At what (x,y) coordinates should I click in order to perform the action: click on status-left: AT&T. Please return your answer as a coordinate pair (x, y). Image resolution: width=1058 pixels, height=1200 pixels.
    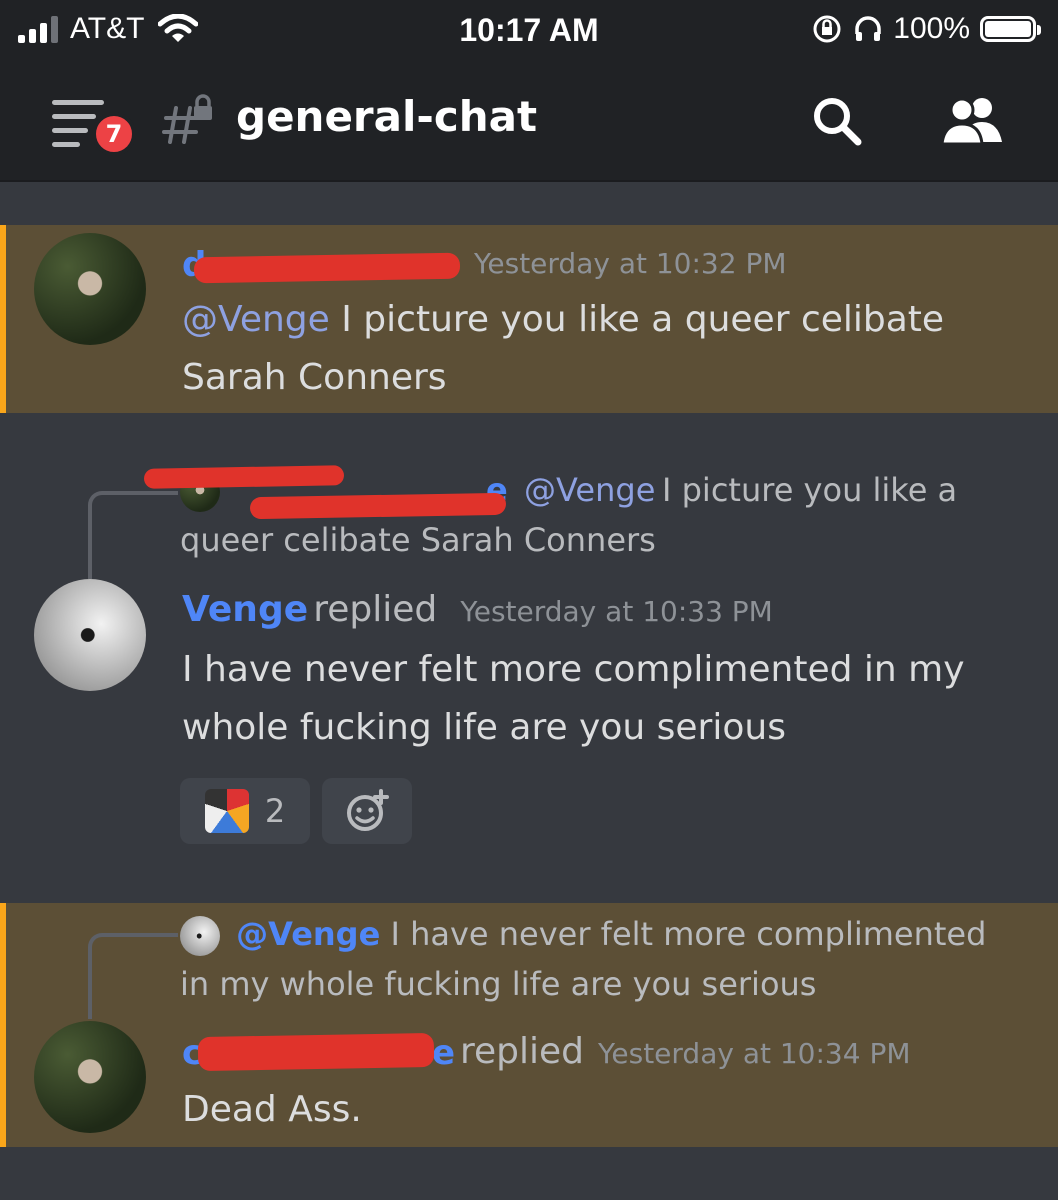
    Looking at the image, I should click on (108, 29).